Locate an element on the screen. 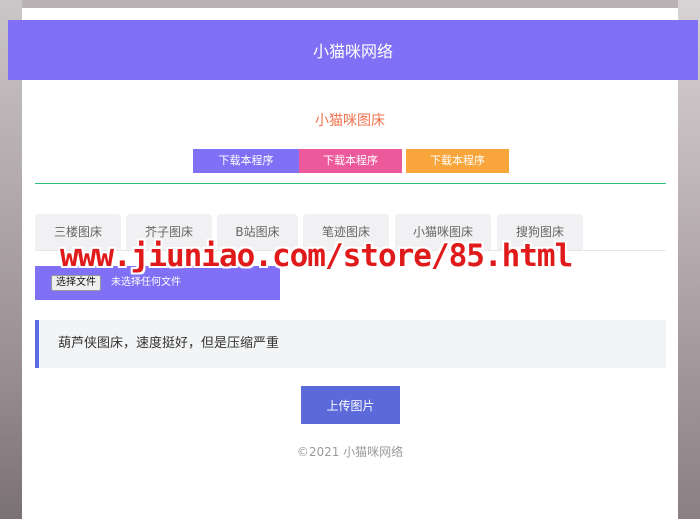  download-button-3: 下载本程序 is located at coordinates (457, 161).